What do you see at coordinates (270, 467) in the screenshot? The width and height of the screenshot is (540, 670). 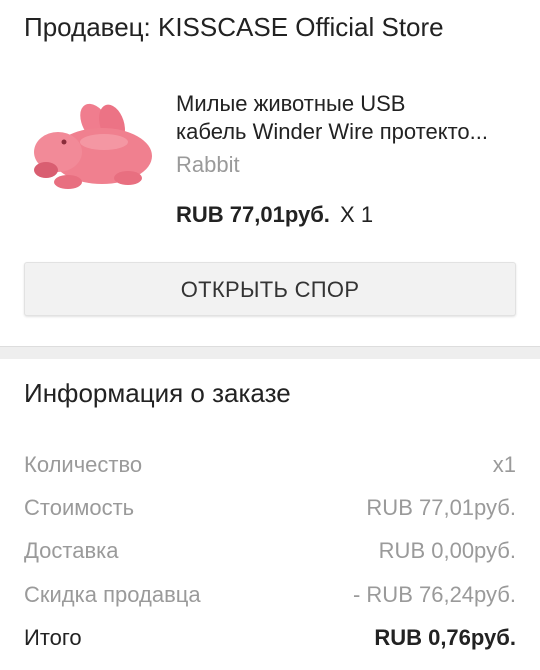 I see `order-info-row-quantity: Количество x1` at bounding box center [270, 467].